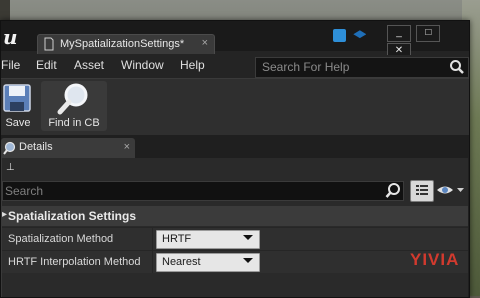 The width and height of the screenshot is (480, 298). What do you see at coordinates (127, 147) in the screenshot?
I see `close-details-icon: ×` at bounding box center [127, 147].